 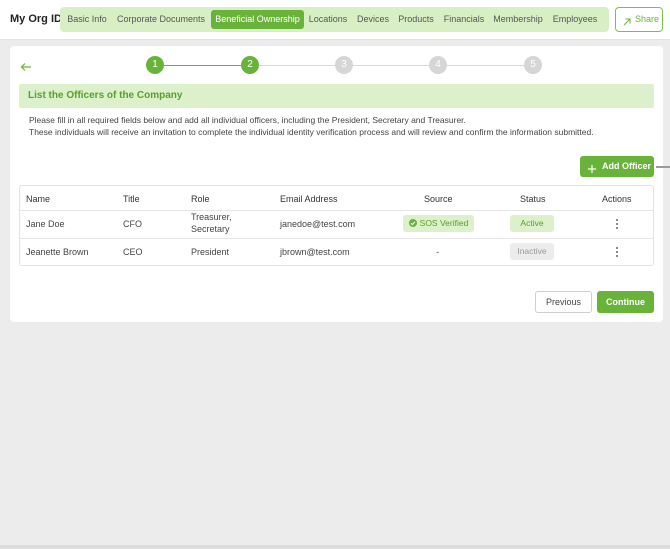 I want to click on column-header-status: Status, so click(x=533, y=199).